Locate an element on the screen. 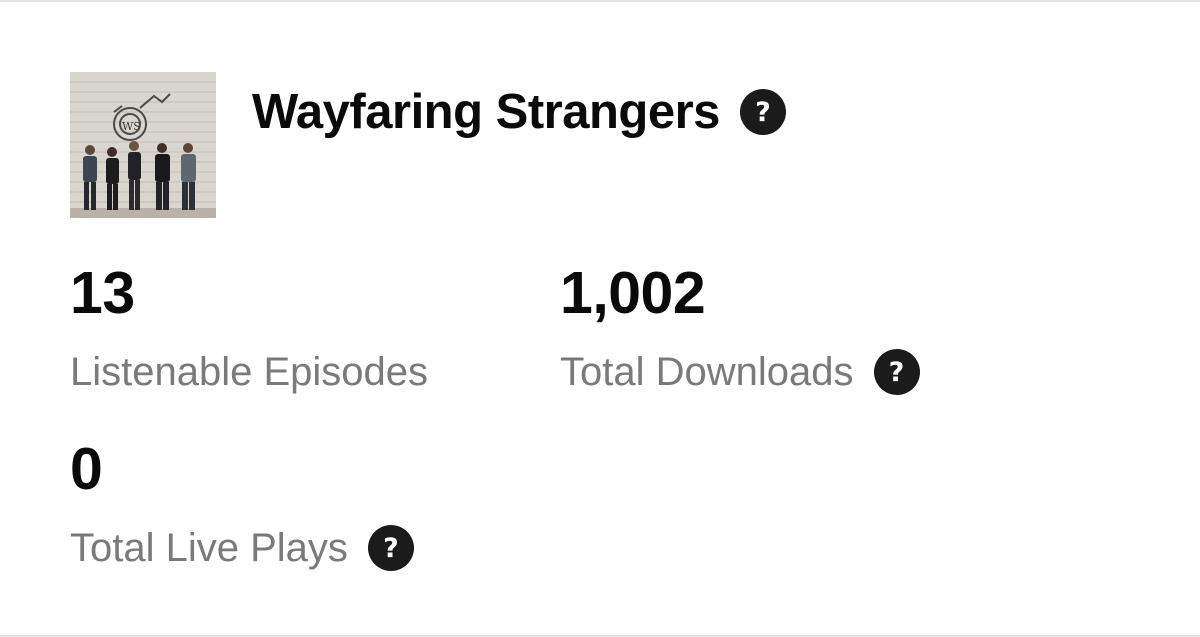  stat-label: Total Live Plays is located at coordinates (209, 547).